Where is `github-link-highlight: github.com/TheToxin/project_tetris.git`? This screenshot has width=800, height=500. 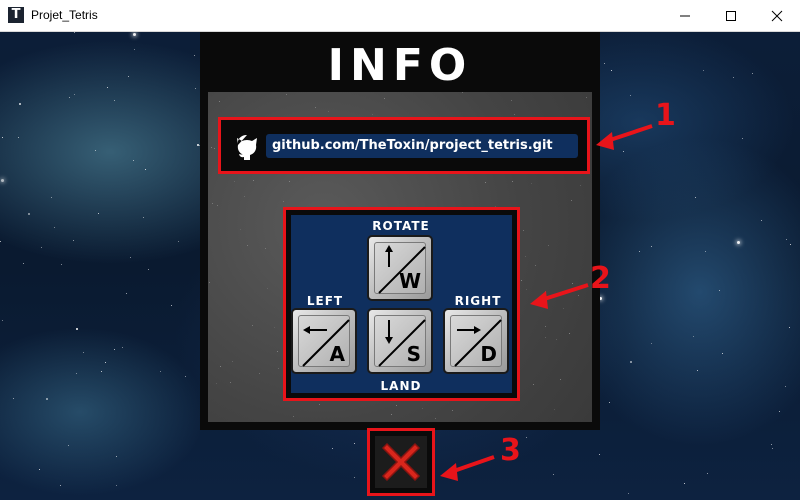
github-link-highlight: github.com/TheToxin/project_tetris.git is located at coordinates (404, 145).